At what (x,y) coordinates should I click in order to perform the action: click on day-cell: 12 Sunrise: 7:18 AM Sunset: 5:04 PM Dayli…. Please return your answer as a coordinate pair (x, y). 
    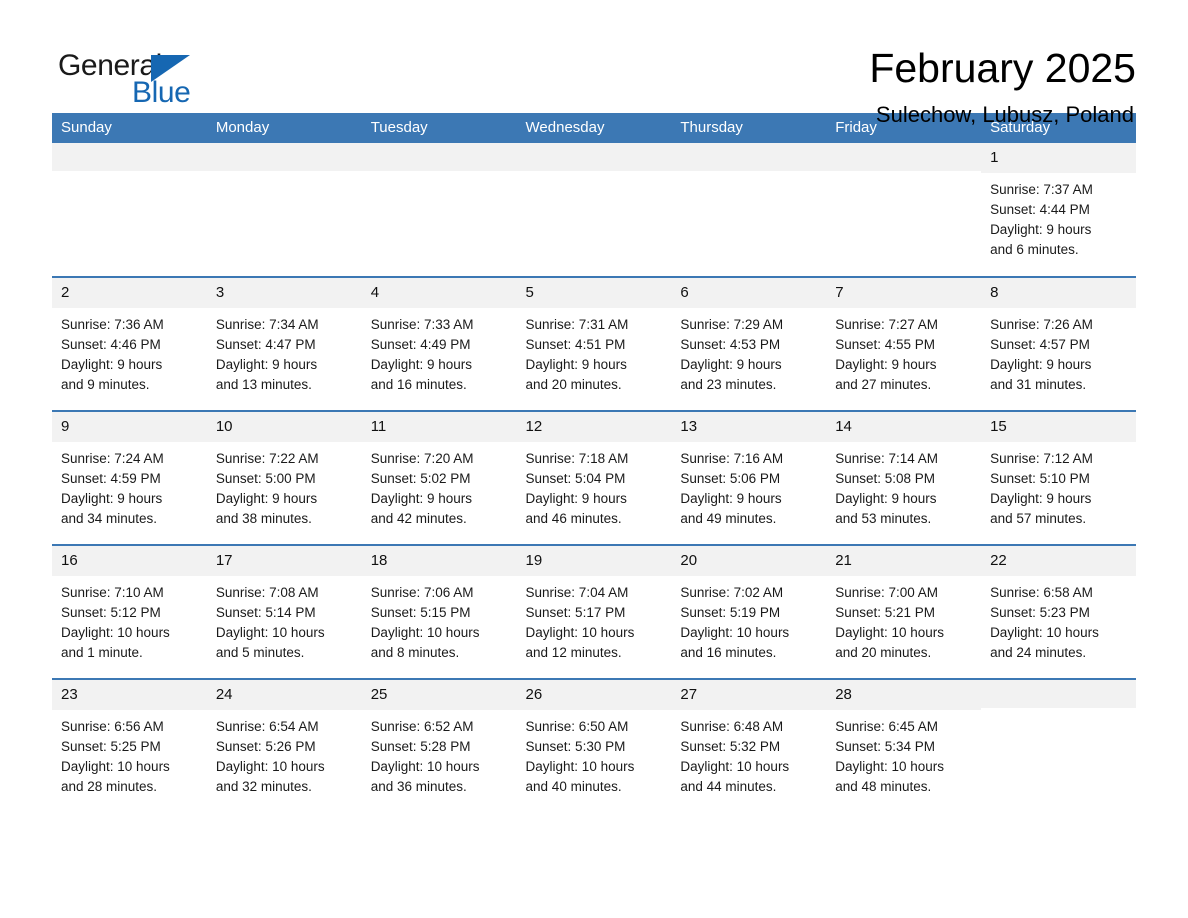
    Looking at the image, I should click on (594, 477).